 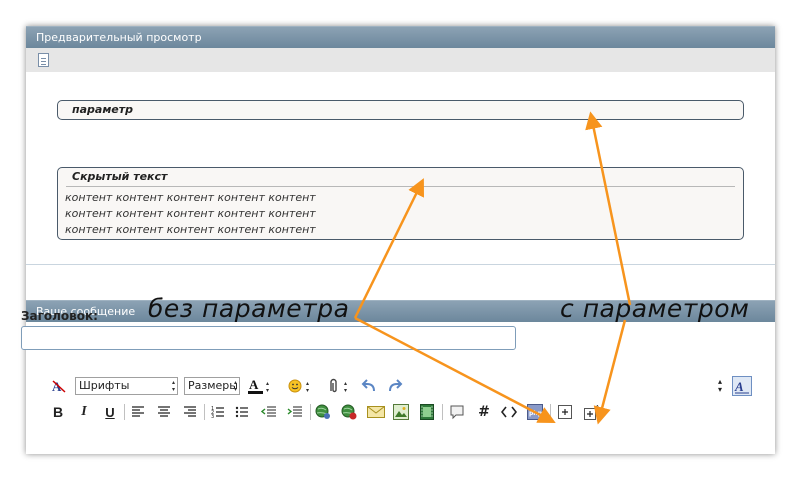 I want to click on arrow-to-parameter-spoiler, so click(x=608, y=208).